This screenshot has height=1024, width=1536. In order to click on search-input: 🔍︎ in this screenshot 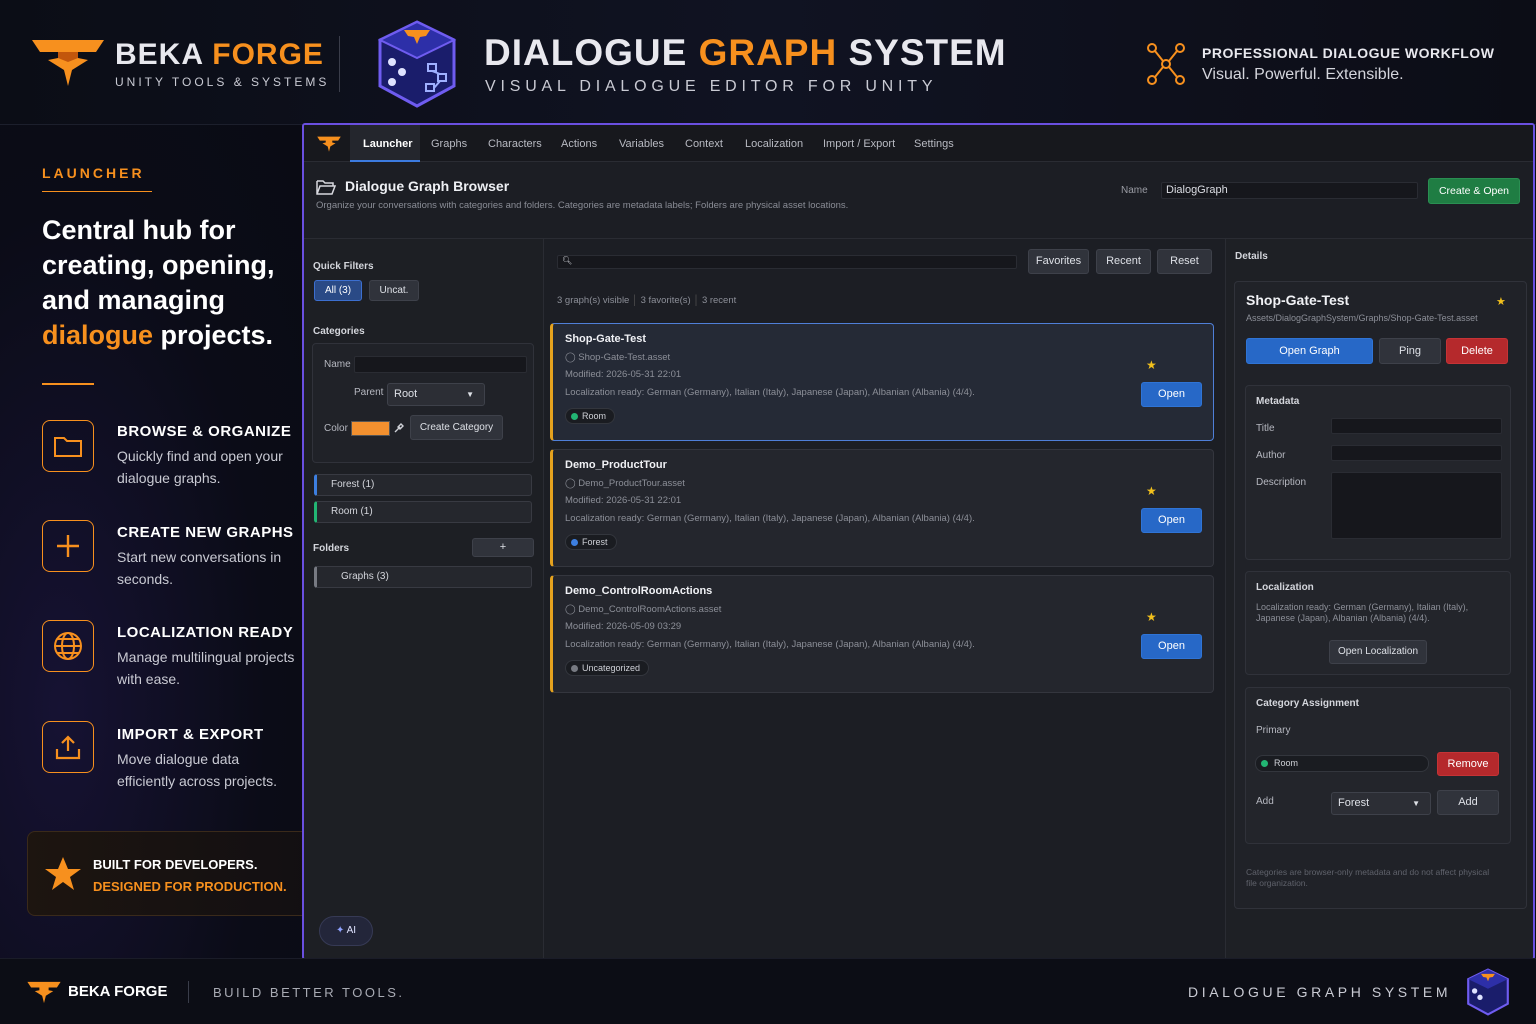, I will do `click(787, 262)`.